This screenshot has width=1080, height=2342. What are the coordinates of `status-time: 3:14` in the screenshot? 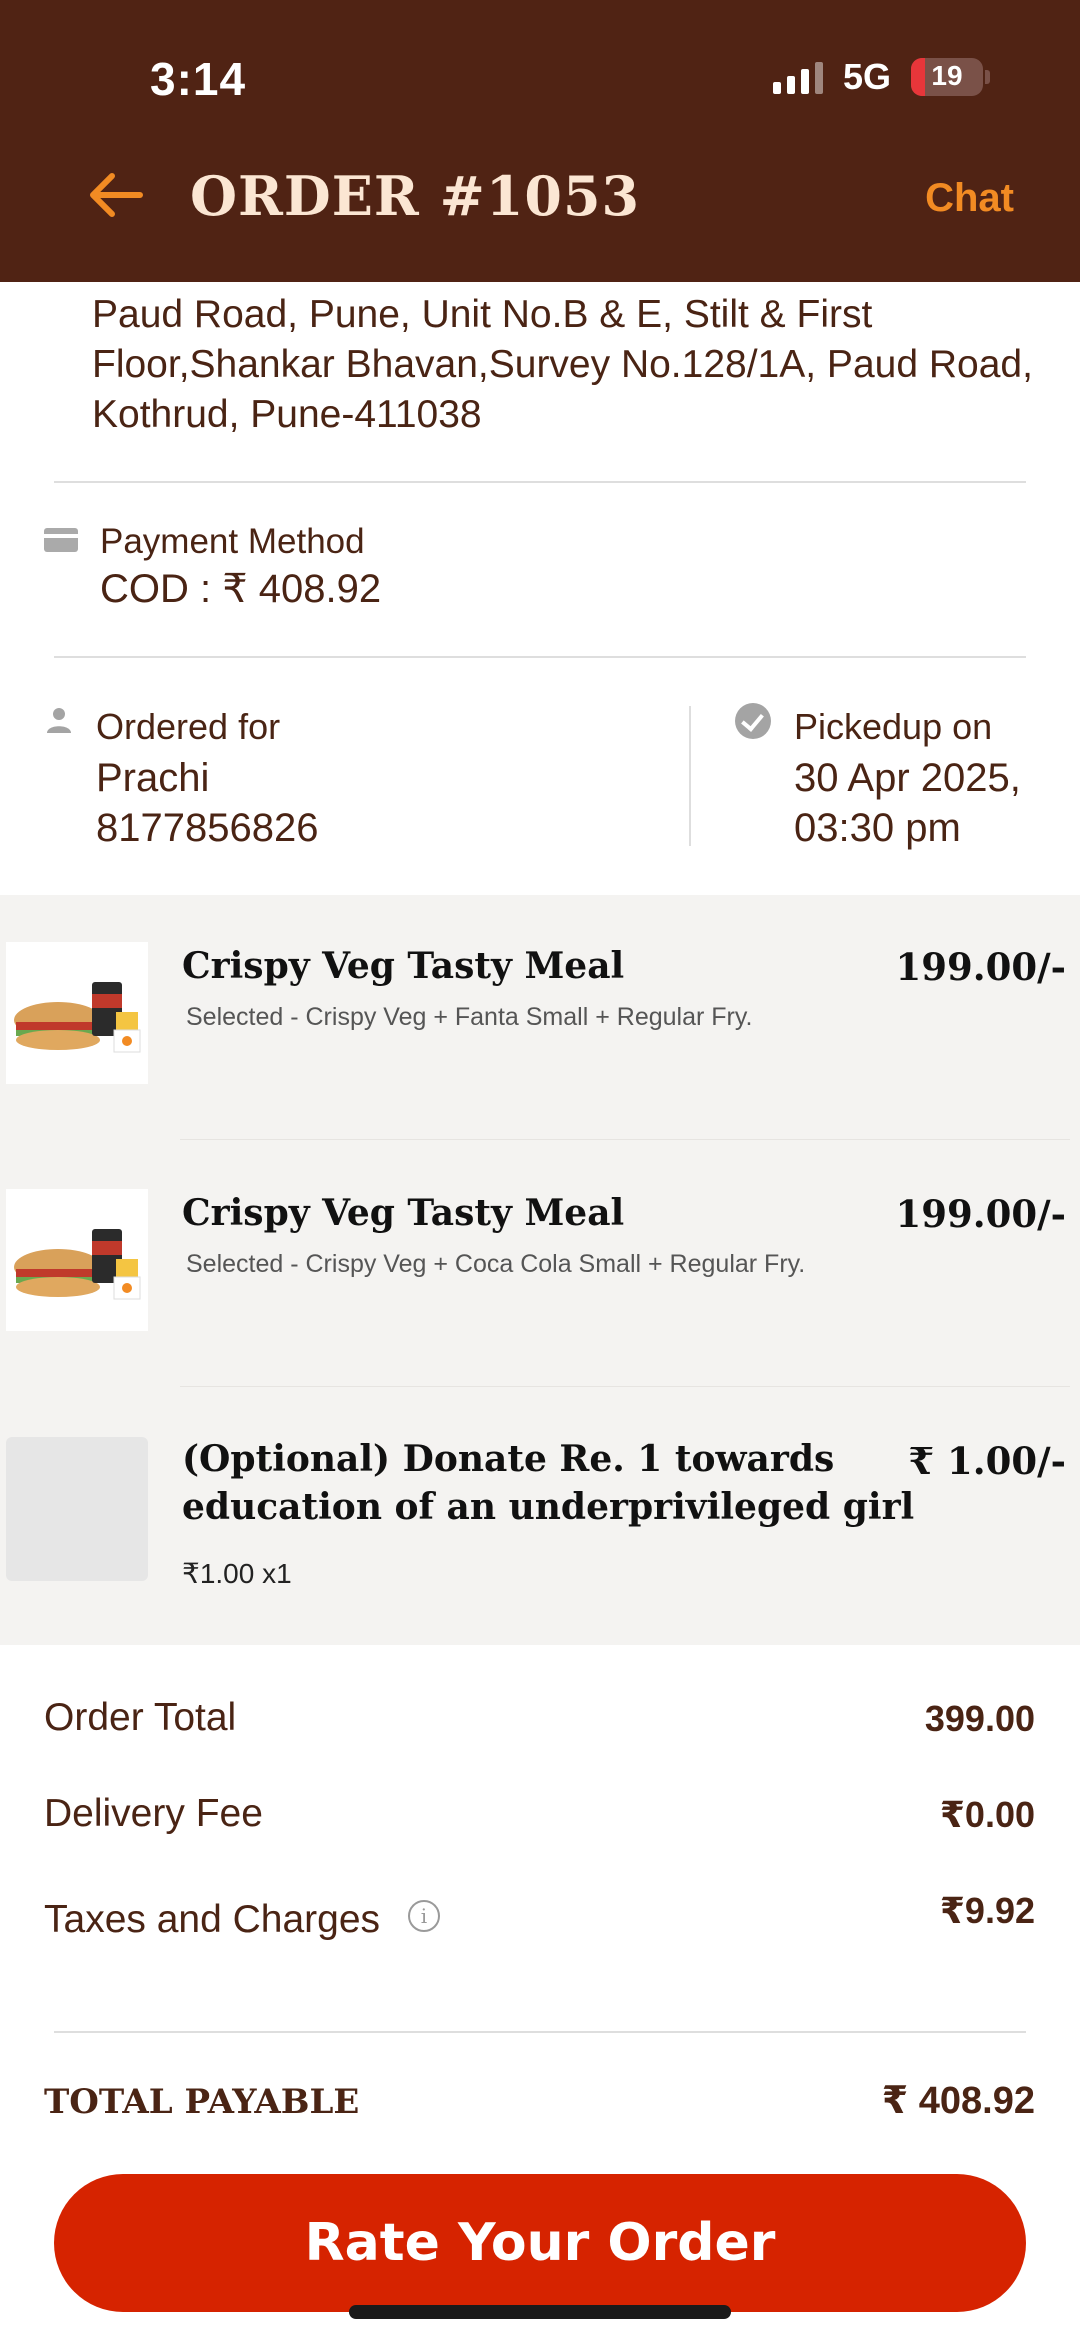 It's located at (198, 79).